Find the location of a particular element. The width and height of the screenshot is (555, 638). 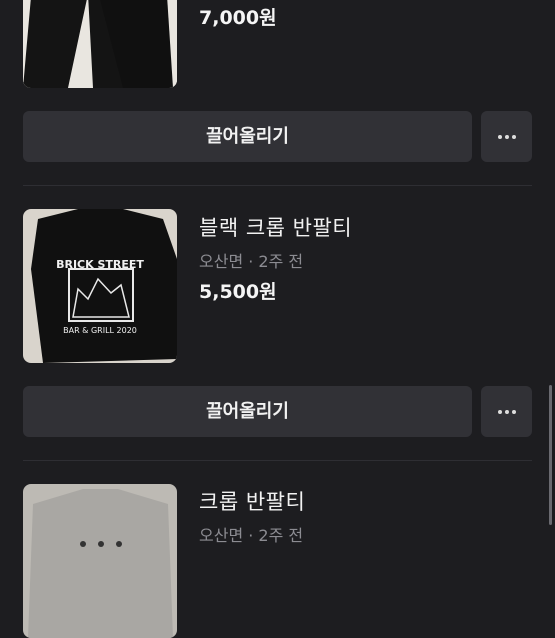

black-pants-photo is located at coordinates (100, 44).